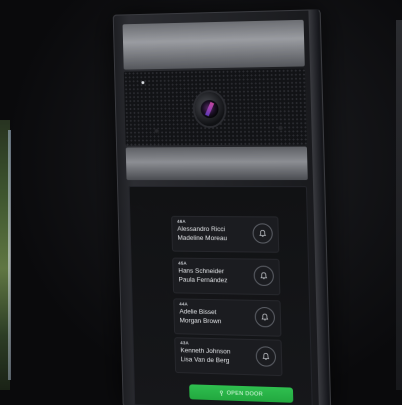 This screenshot has width=402, height=405. What do you see at coordinates (182, 263) in the screenshot?
I see `apartment-number: 45A` at bounding box center [182, 263].